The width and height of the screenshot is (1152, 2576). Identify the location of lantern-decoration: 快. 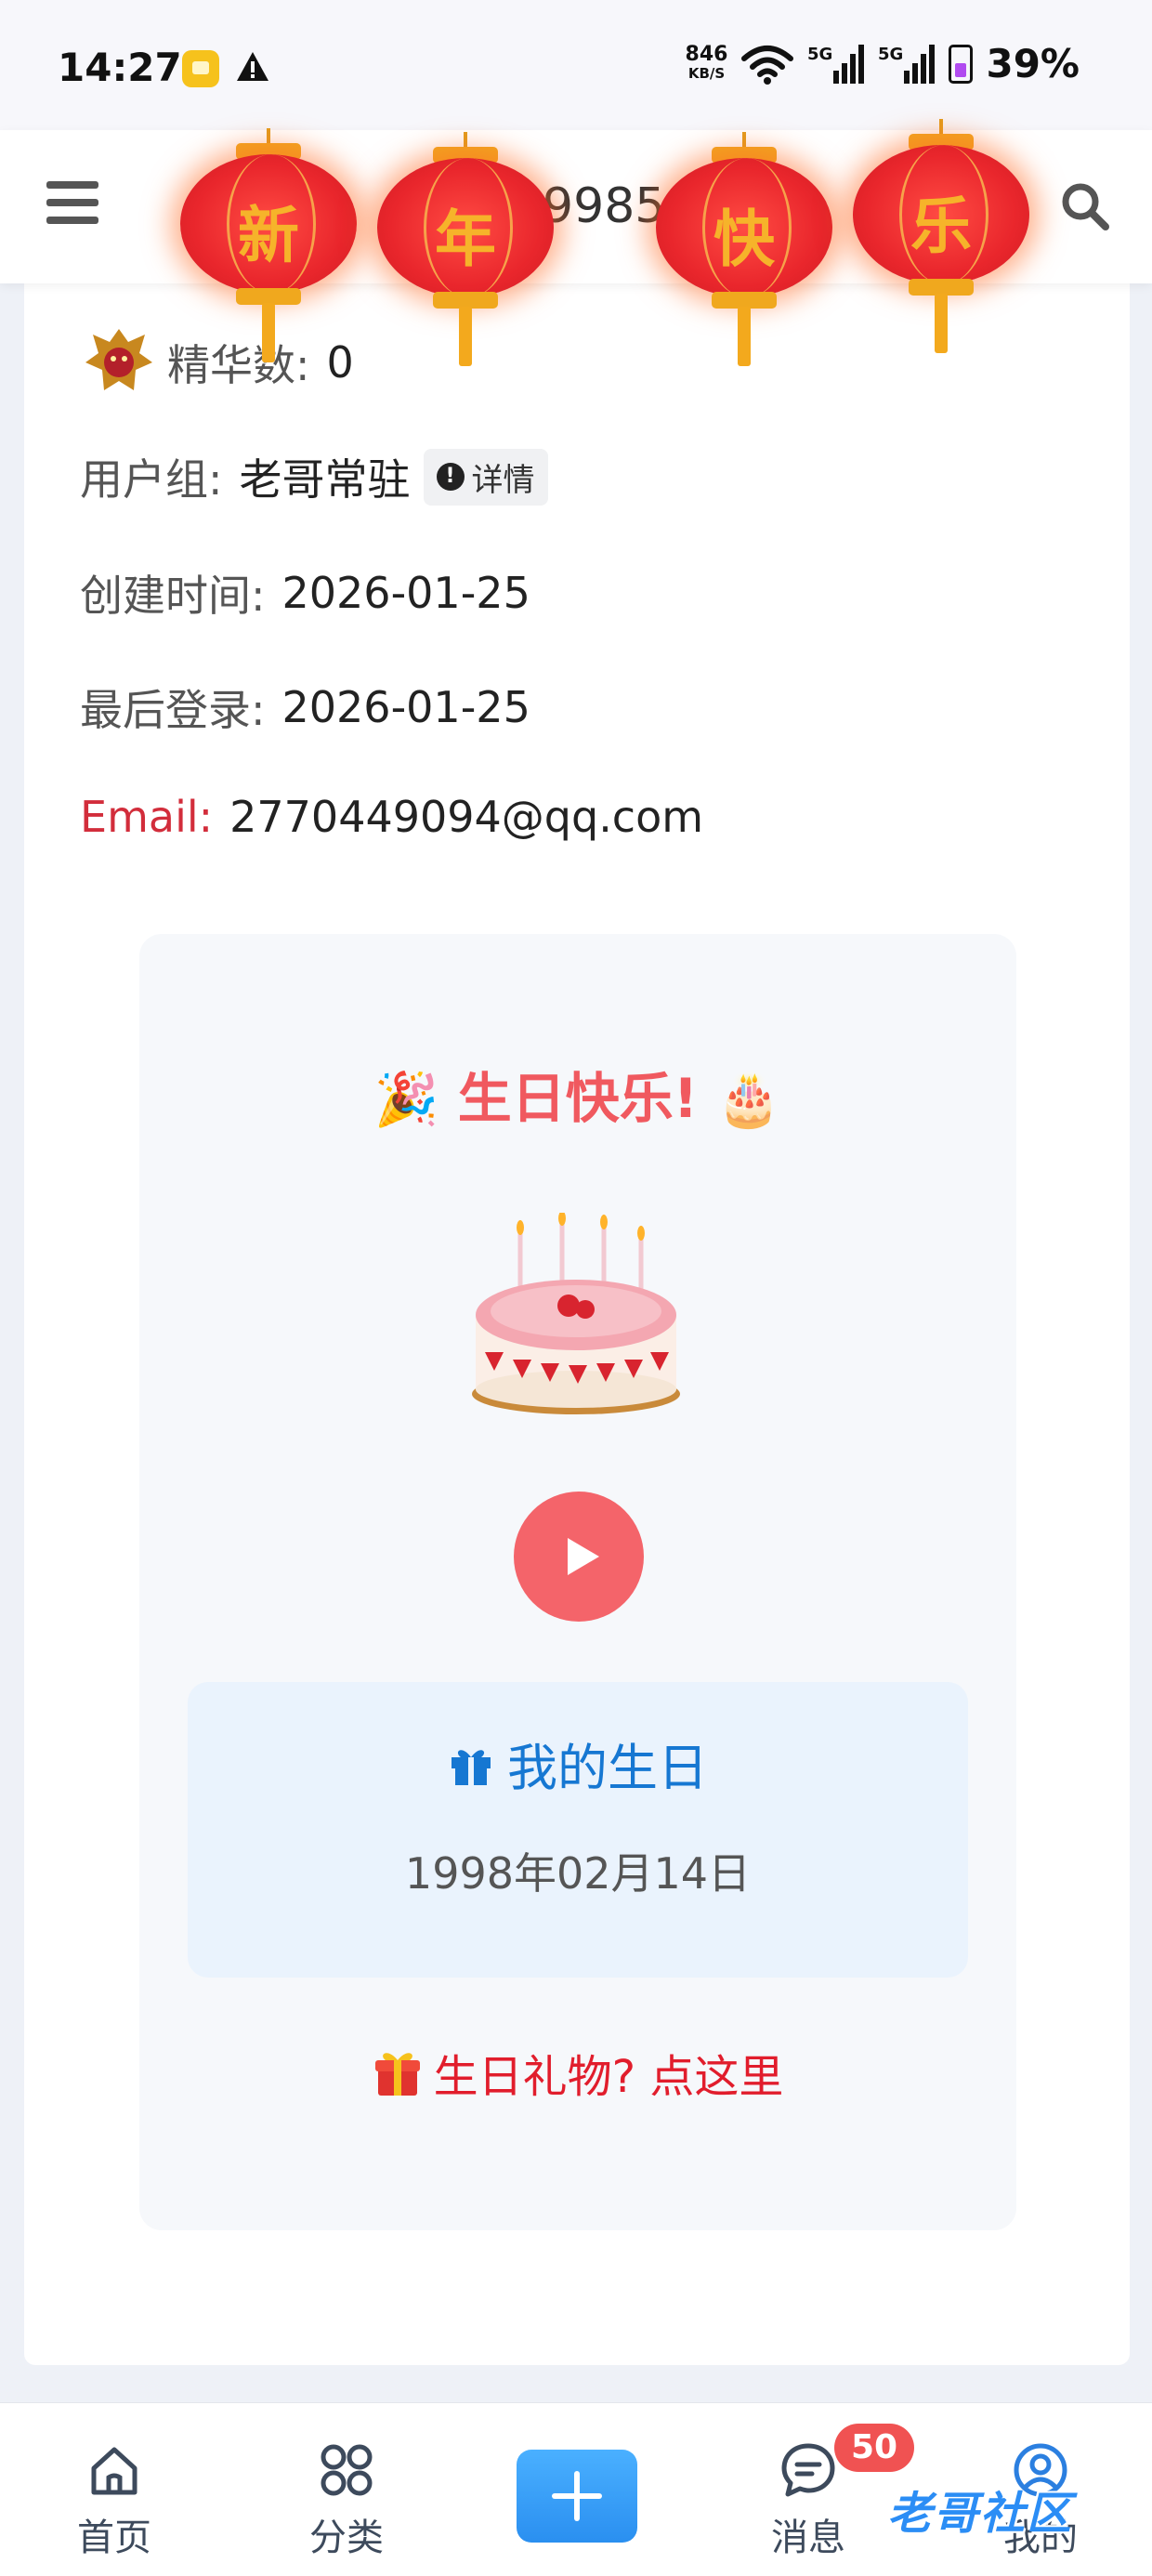
(744, 253).